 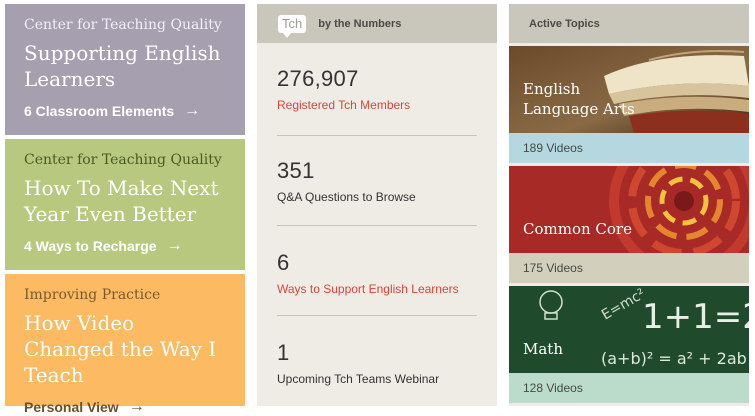 I want to click on promo-eyebrow: Improving Practice, so click(x=92, y=295).